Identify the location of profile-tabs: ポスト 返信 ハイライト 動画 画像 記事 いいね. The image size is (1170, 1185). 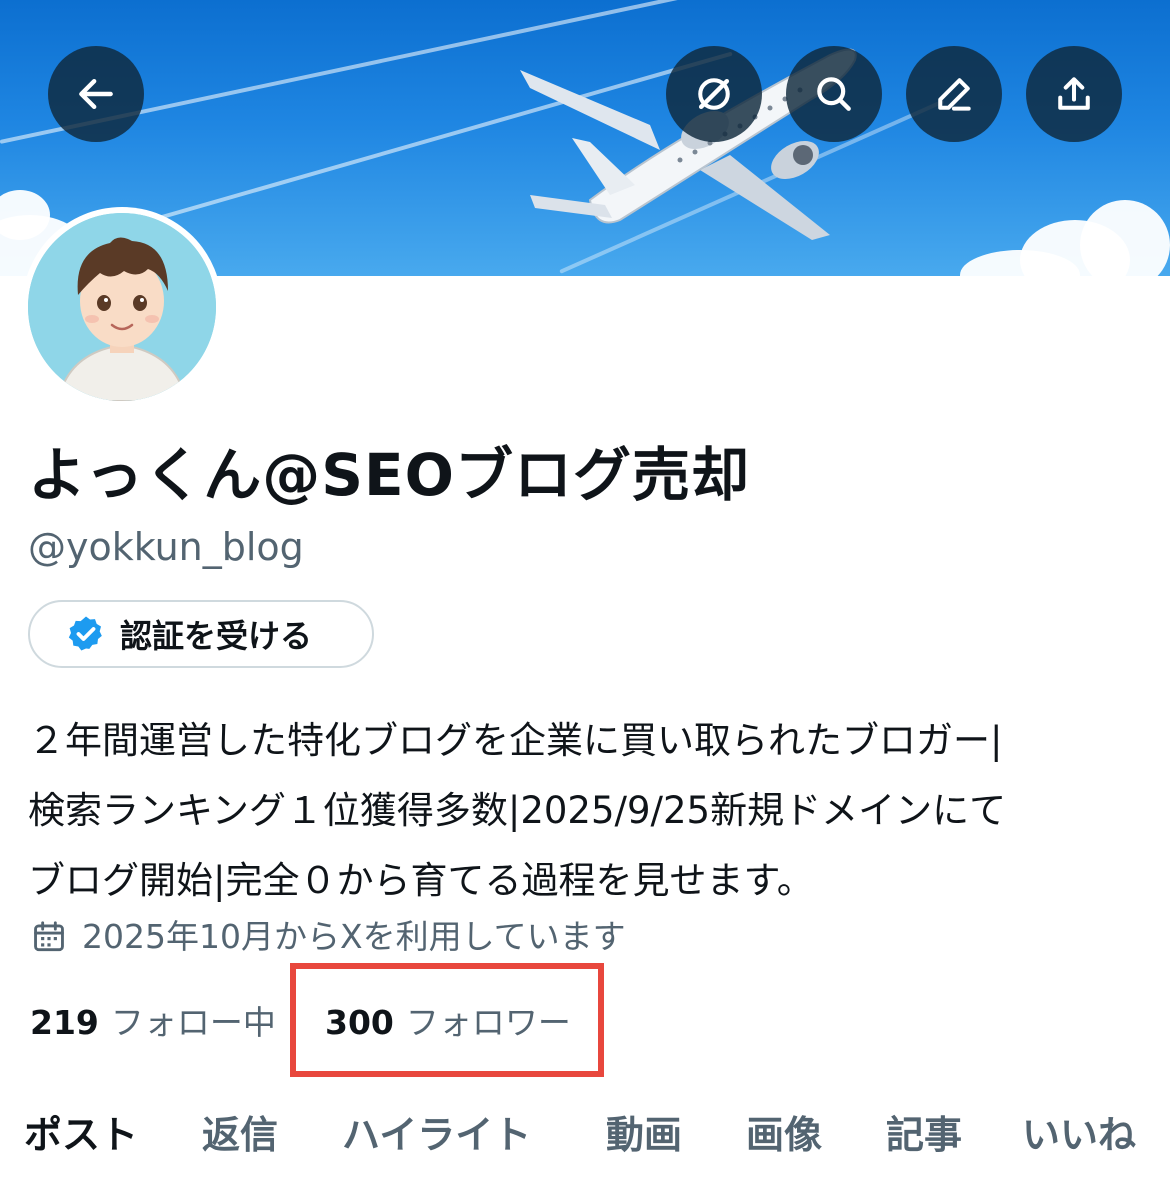
(585, 1140).